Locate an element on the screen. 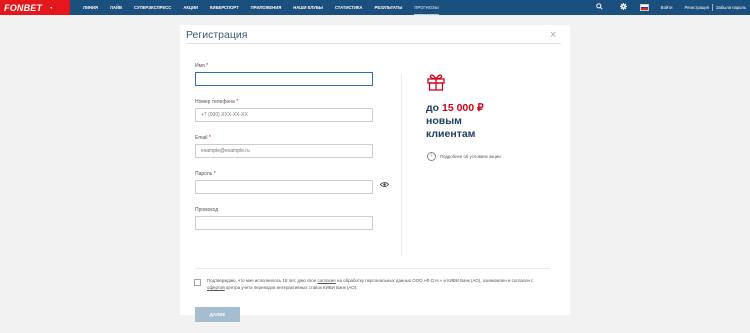  show-password-icon is located at coordinates (384, 185).